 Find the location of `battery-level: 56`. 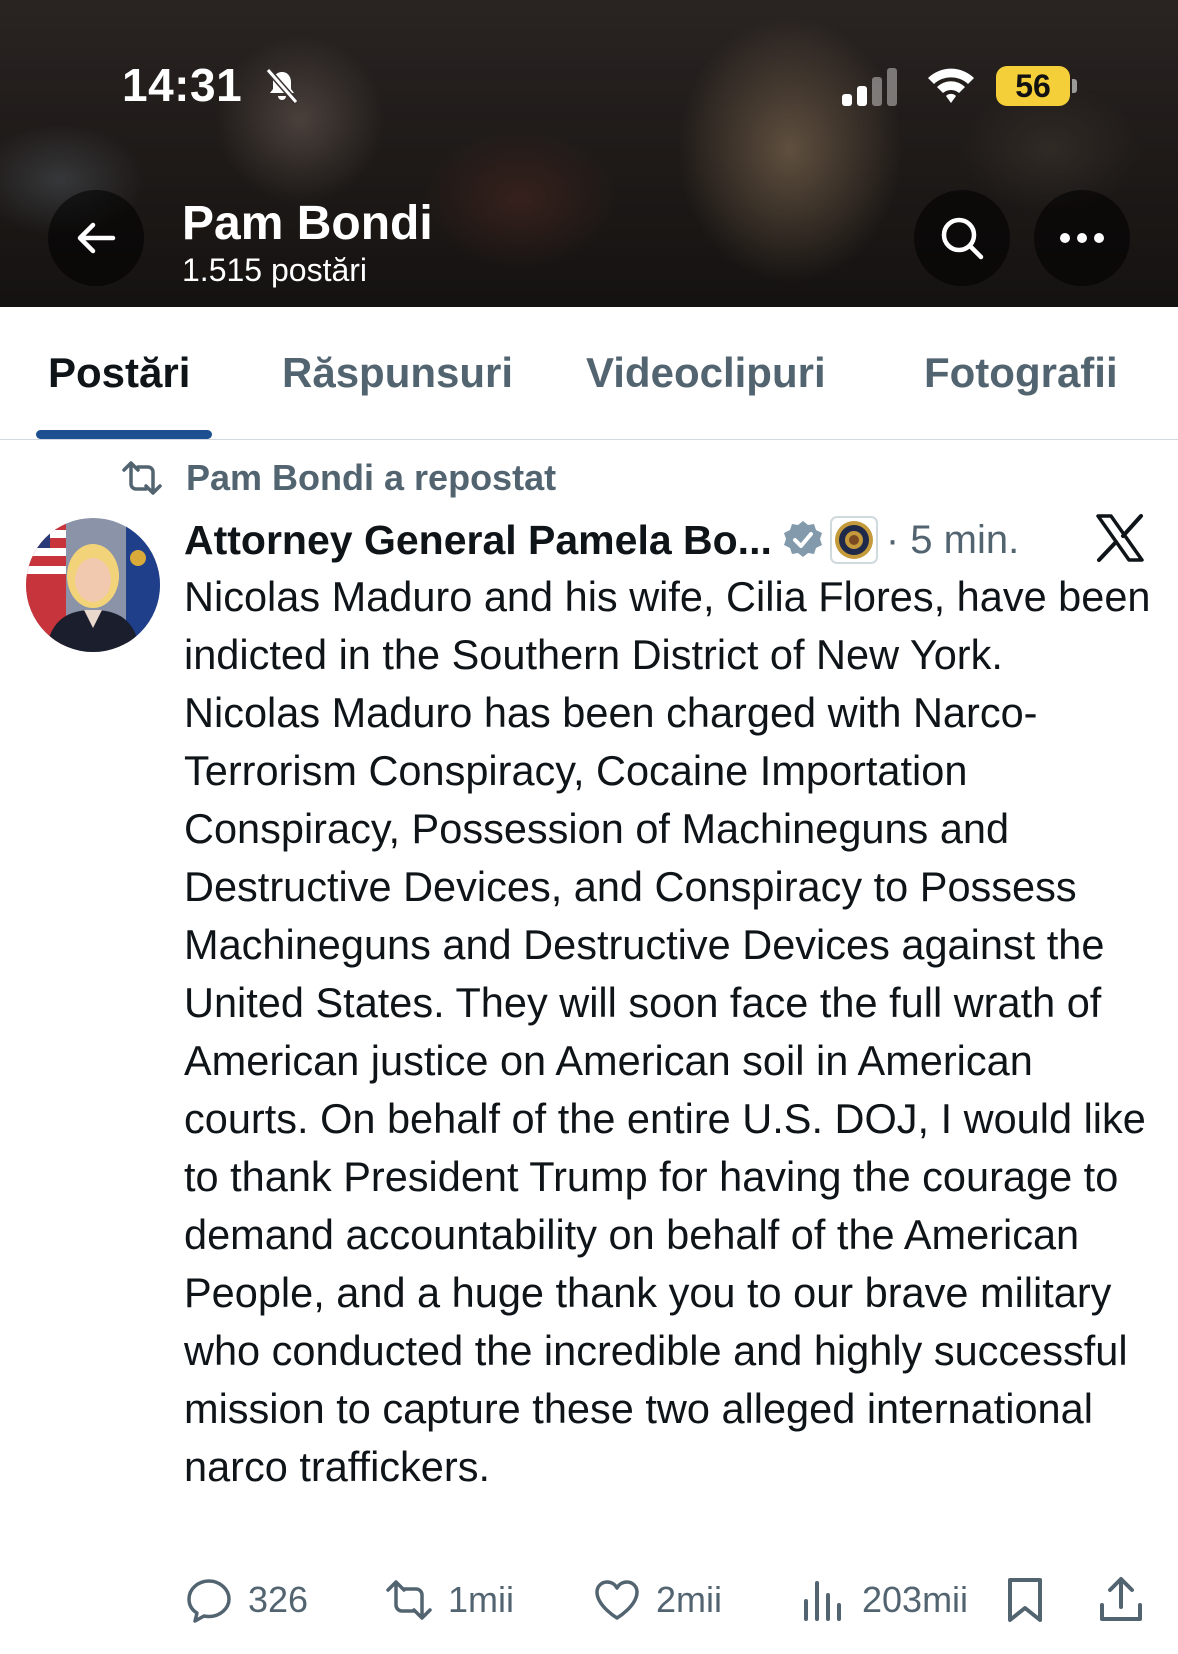

battery-level: 56 is located at coordinates (1033, 86).